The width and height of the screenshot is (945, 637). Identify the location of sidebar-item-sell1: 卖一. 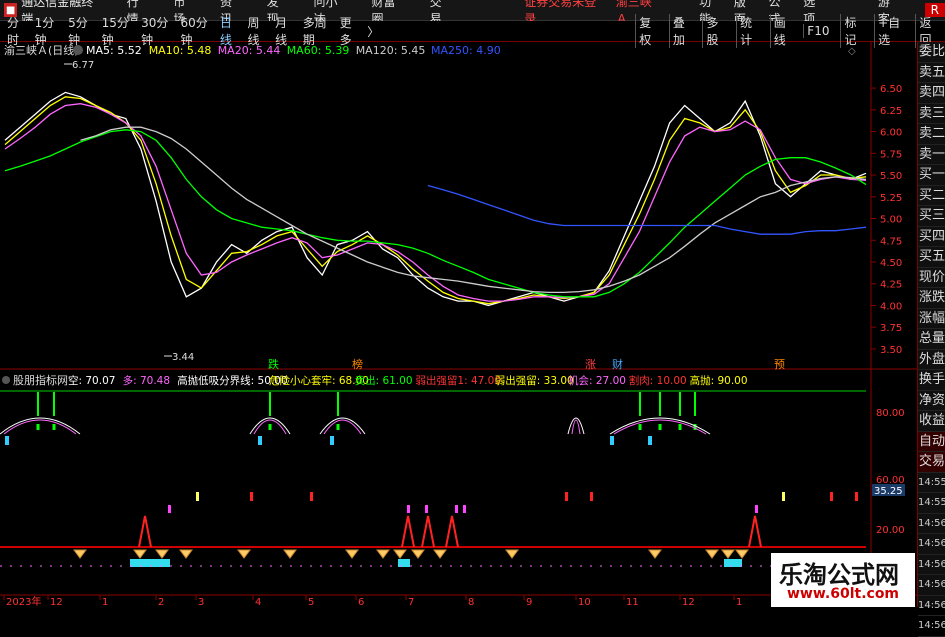
(931, 155).